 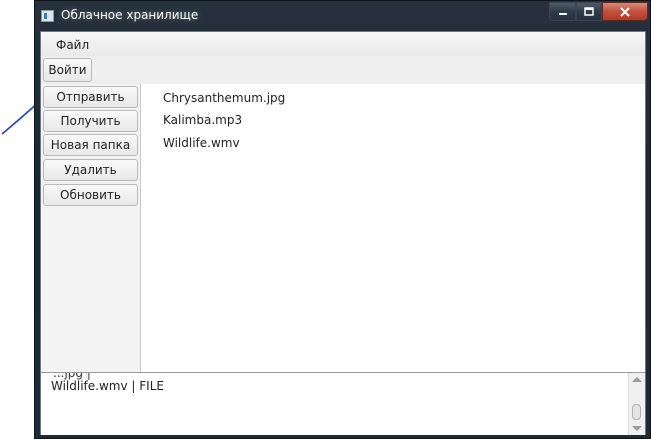 What do you see at coordinates (90, 195) in the screenshot?
I see `refresh-button: Обновить` at bounding box center [90, 195].